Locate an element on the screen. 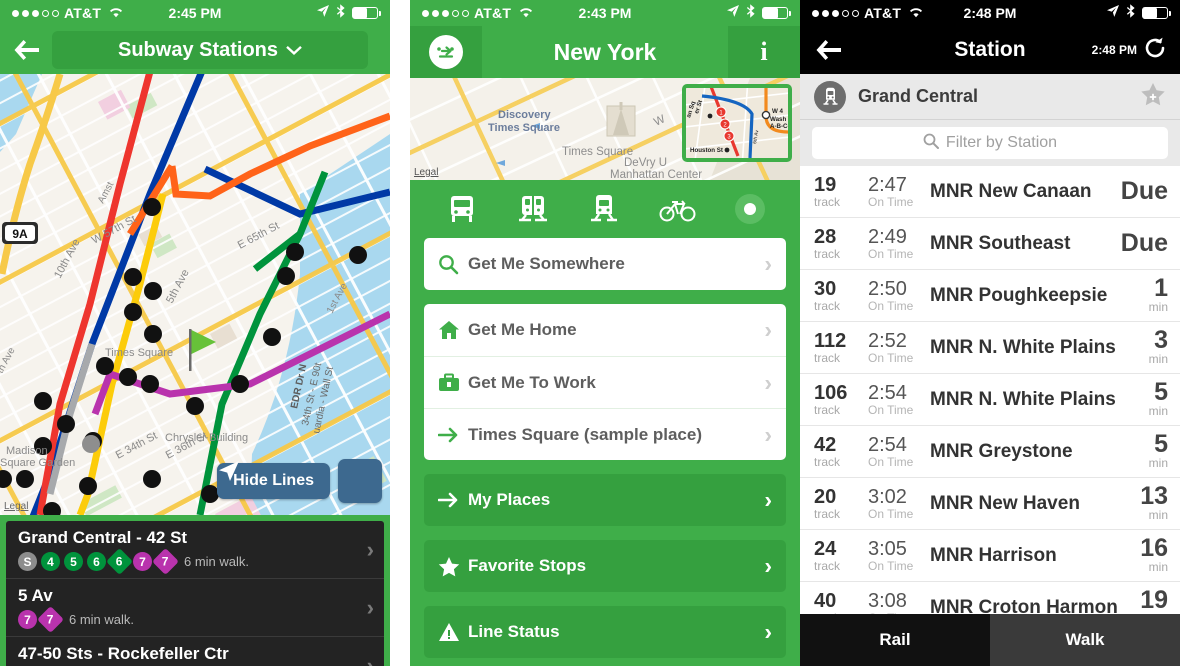  bluetooth-icon is located at coordinates (751, 13).